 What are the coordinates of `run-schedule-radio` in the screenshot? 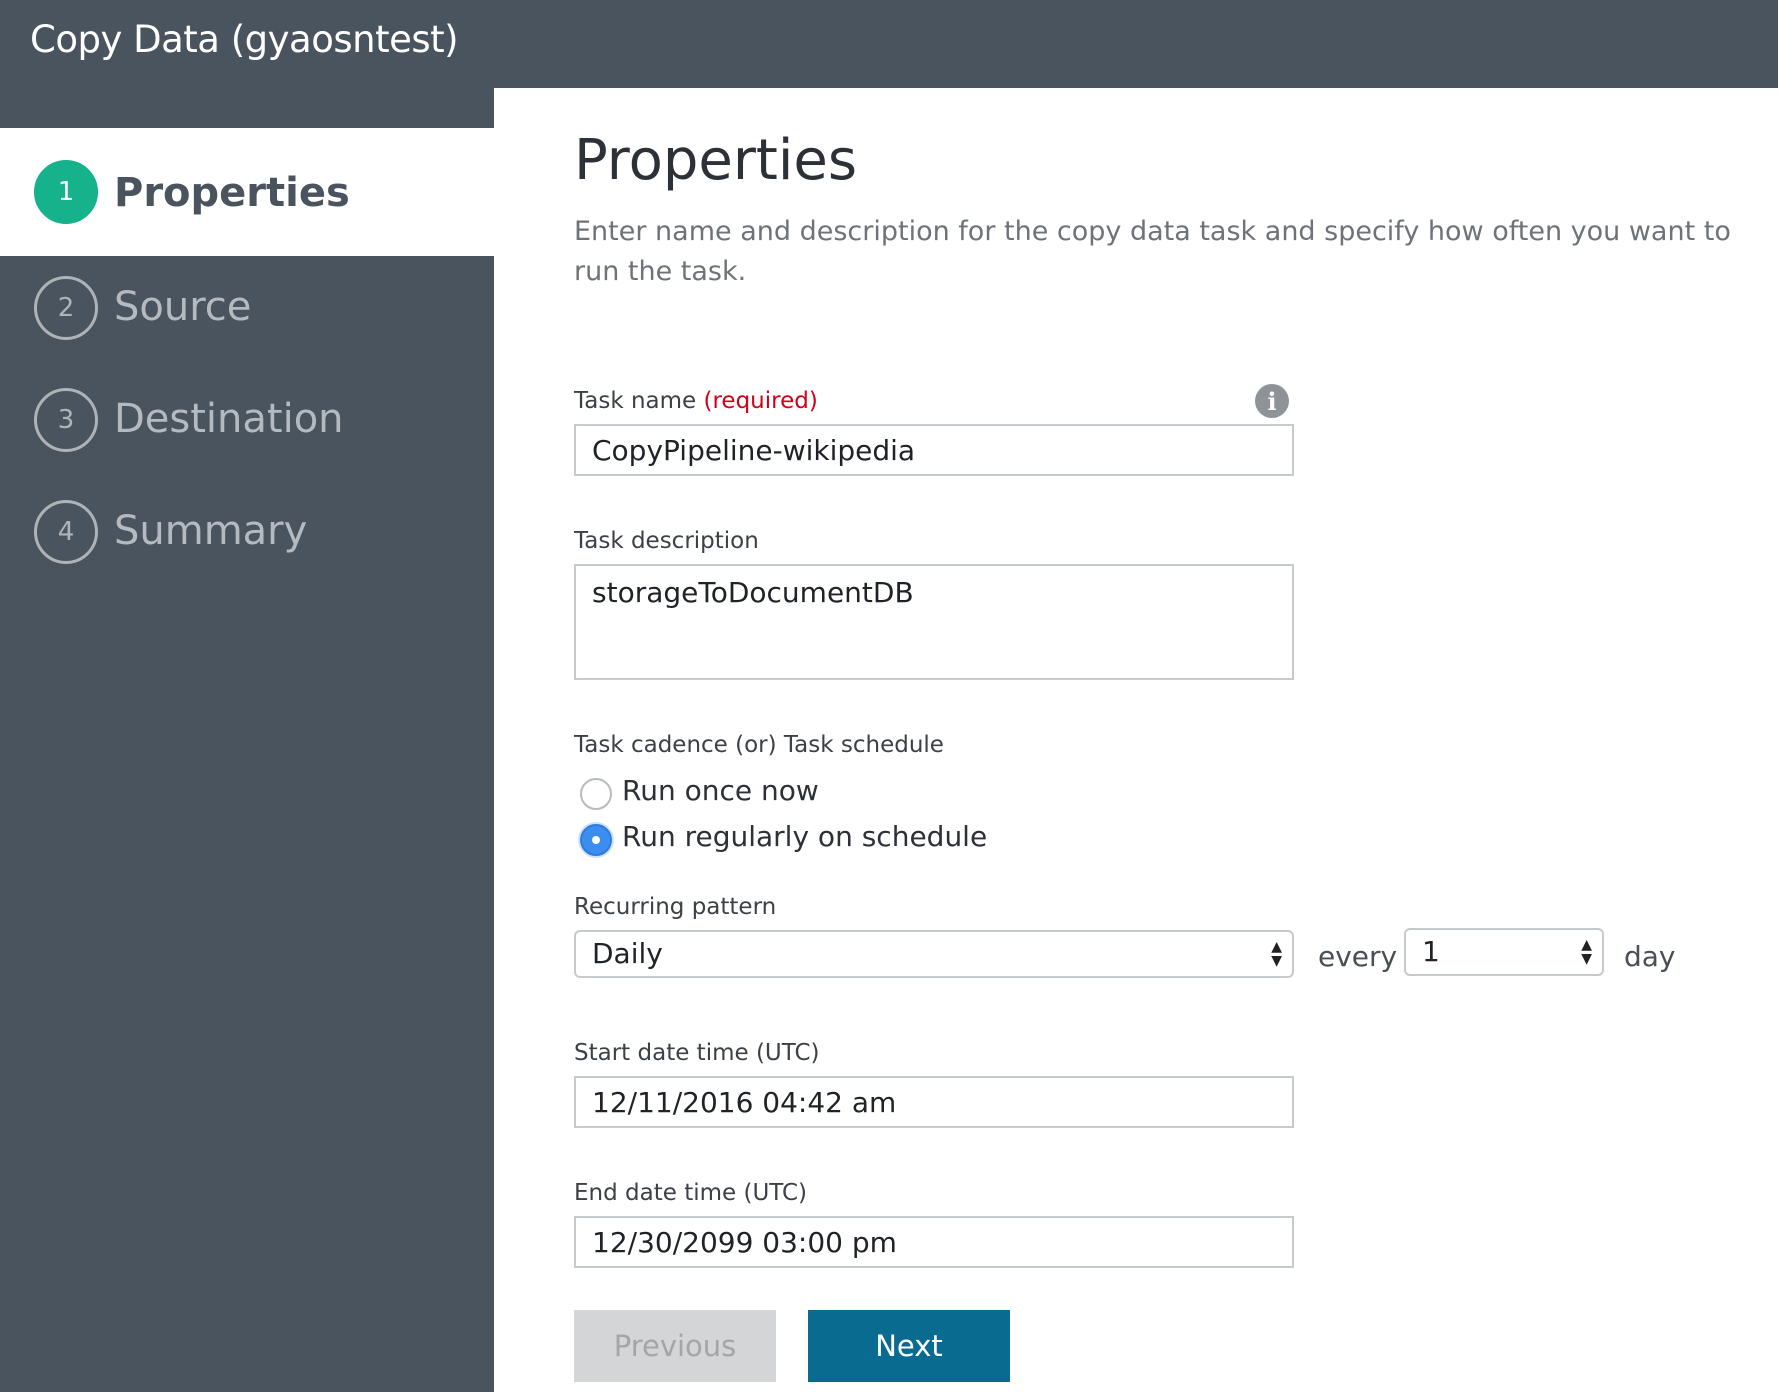 It's located at (596, 840).